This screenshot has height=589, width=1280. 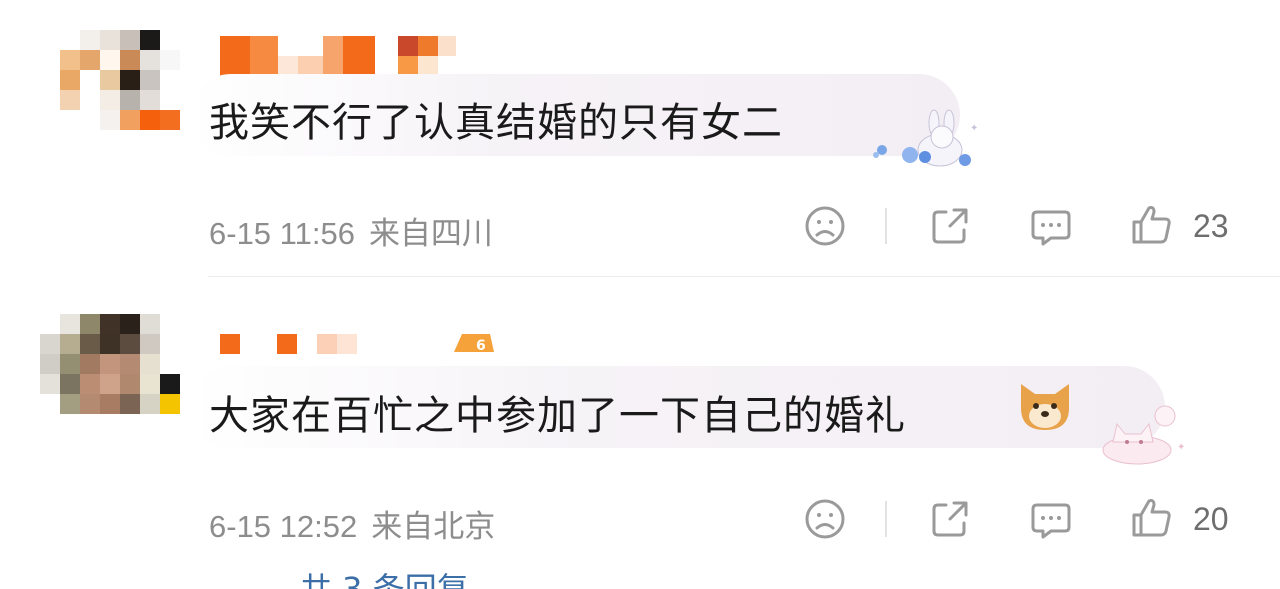 What do you see at coordinates (950, 519) in the screenshot?
I see `share-icon` at bounding box center [950, 519].